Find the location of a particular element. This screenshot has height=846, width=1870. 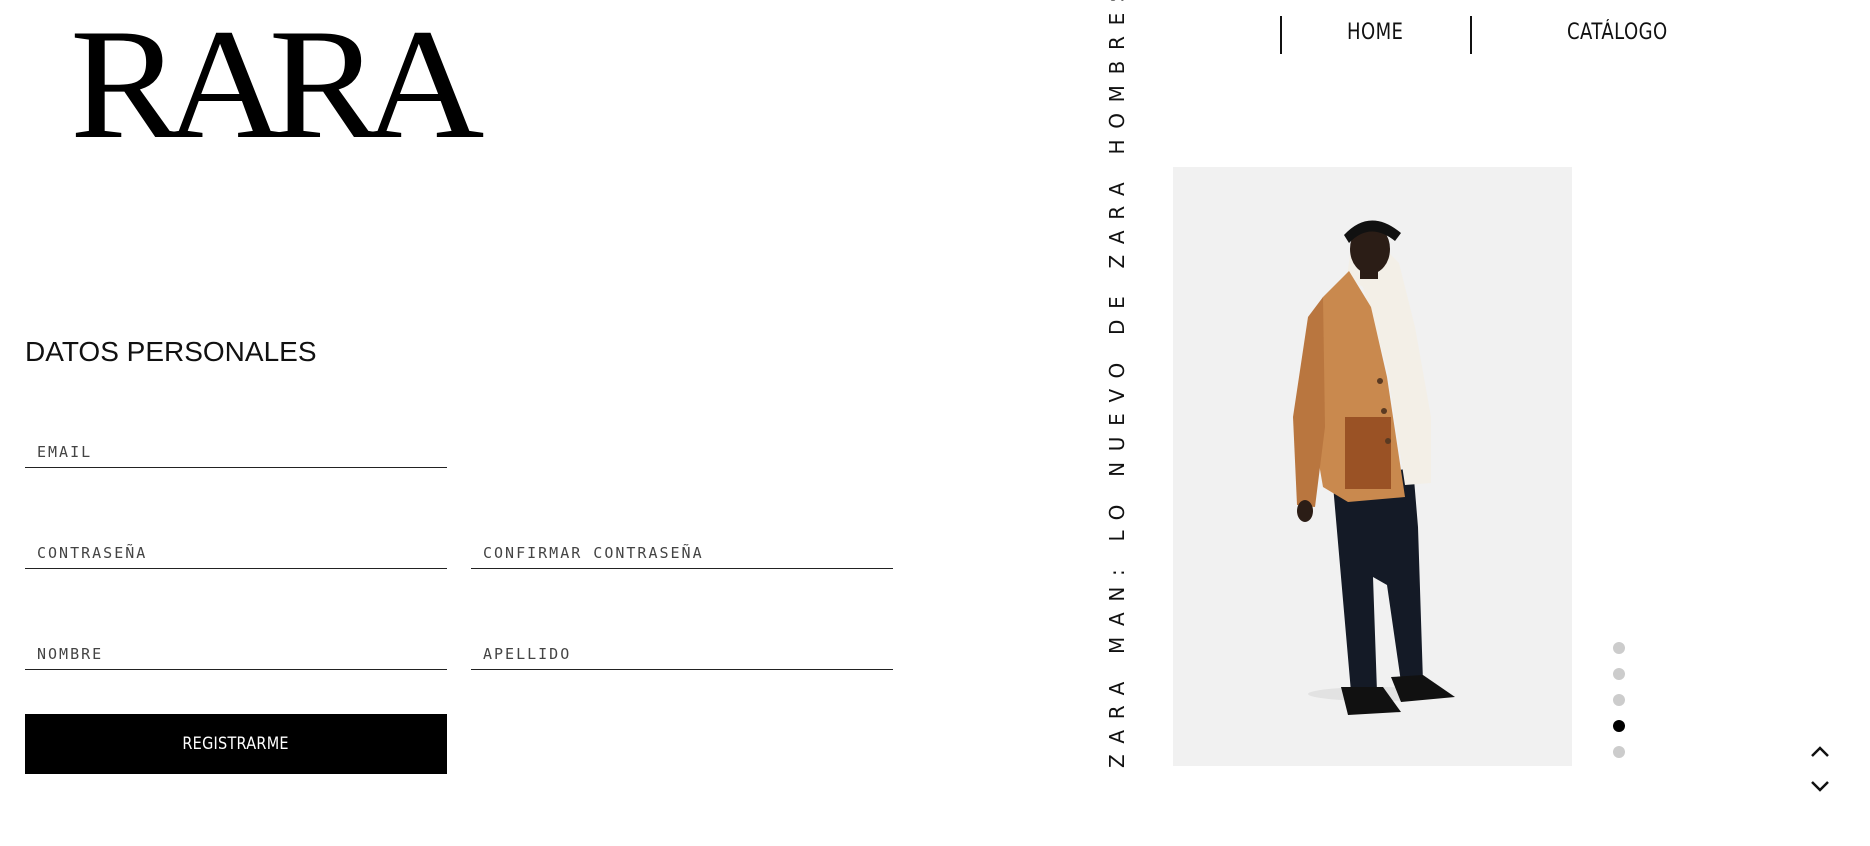

nav-catalog-link: CATÁLOGO is located at coordinates (1617, 32).